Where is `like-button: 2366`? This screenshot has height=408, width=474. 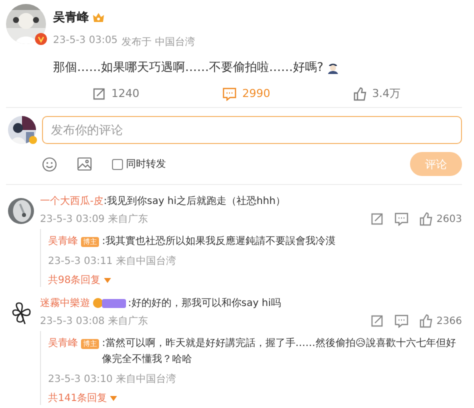 like-button: 2366 is located at coordinates (440, 321).